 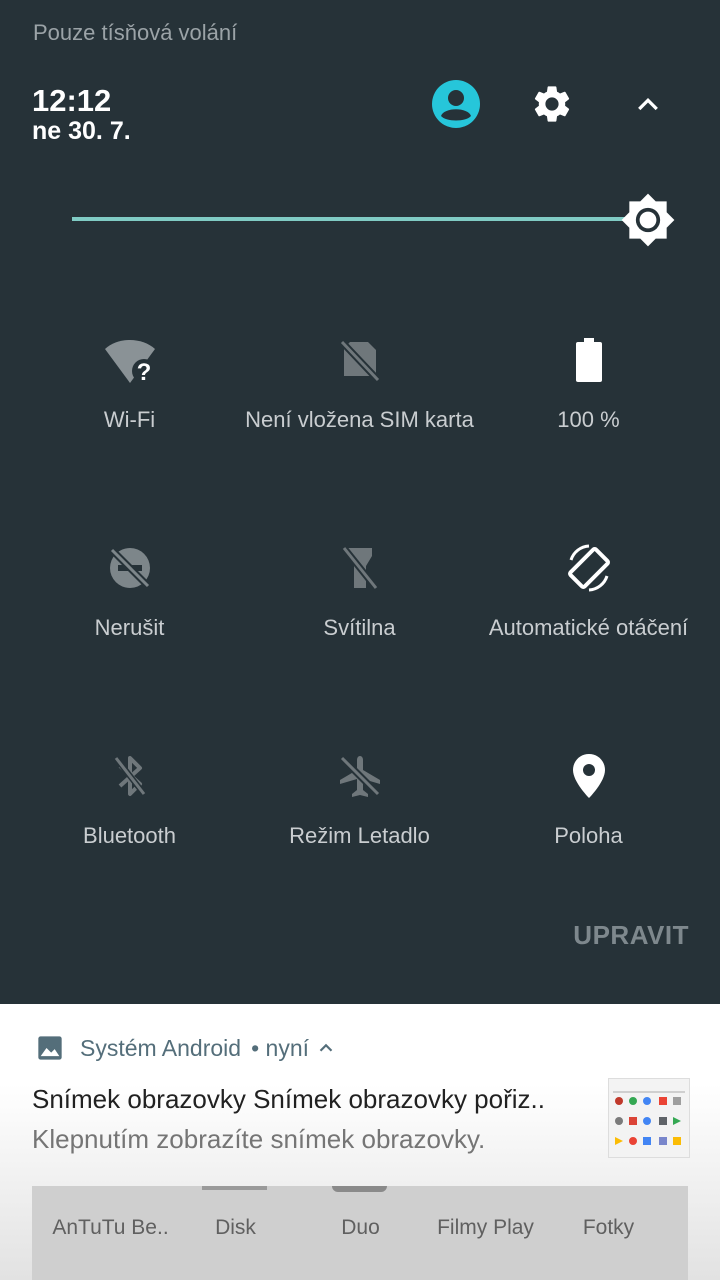 I want to click on tile-auto-rotate: Automatické otáčení, so click(x=588, y=628).